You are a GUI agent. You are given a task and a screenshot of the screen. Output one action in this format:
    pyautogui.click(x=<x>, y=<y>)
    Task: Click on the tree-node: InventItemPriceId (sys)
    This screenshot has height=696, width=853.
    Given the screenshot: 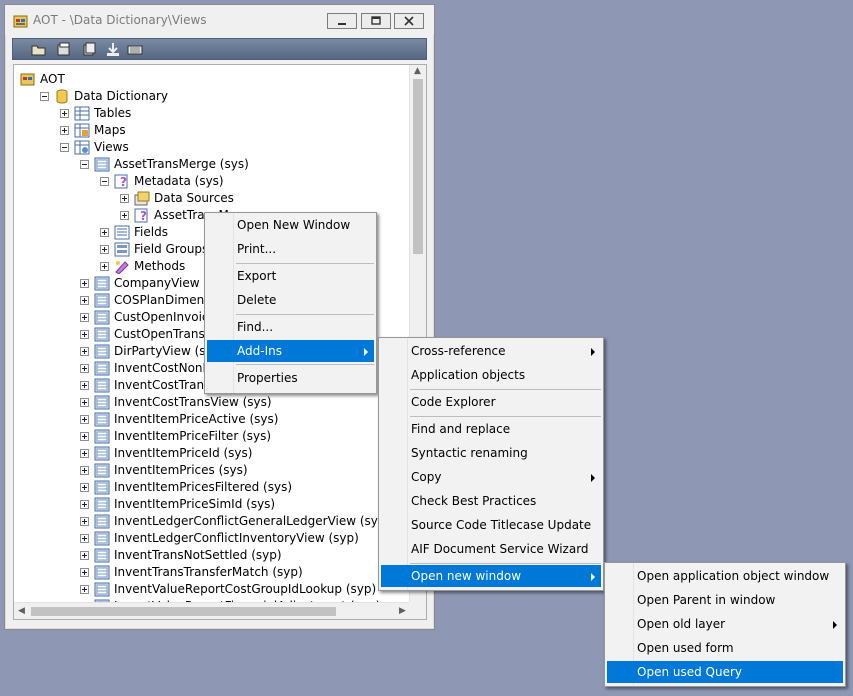 What is the action you would take?
    pyautogui.click(x=211, y=453)
    